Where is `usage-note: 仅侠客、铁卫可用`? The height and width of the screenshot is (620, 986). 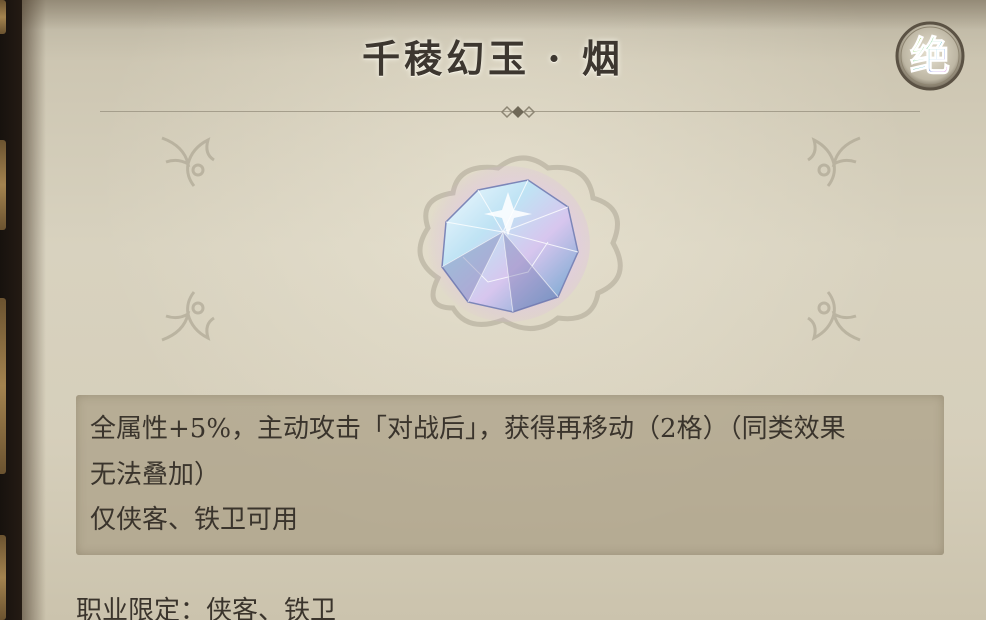
usage-note: 仅侠客、铁卫可用 is located at coordinates (194, 520).